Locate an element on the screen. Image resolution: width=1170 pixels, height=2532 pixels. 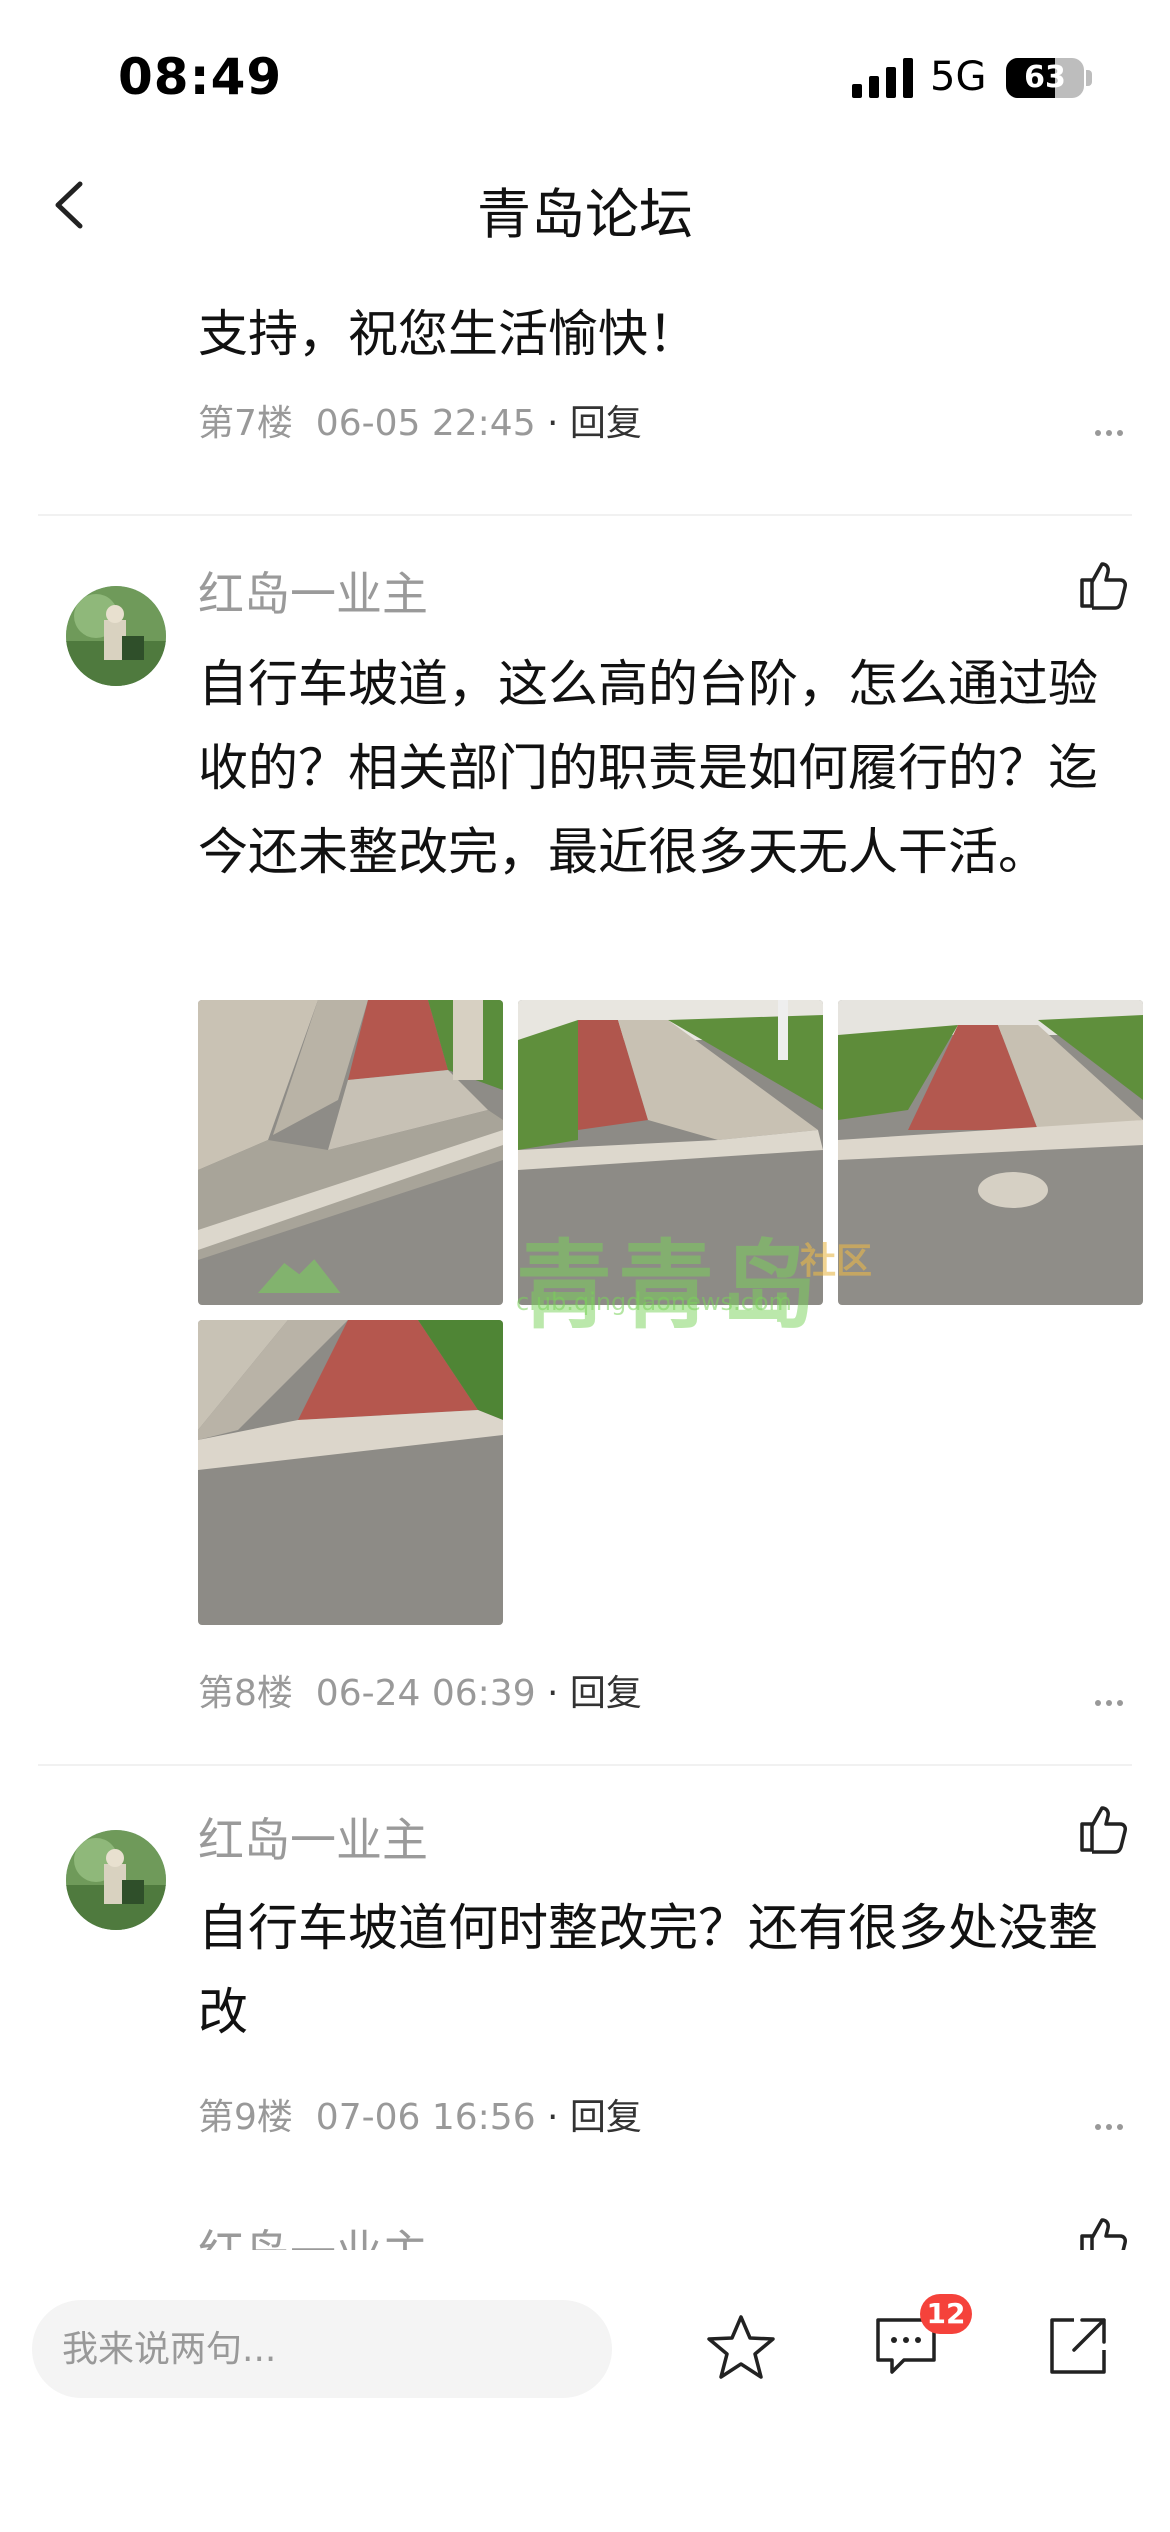
timestamp: 06-24 06:39 is located at coordinates (425, 1693).